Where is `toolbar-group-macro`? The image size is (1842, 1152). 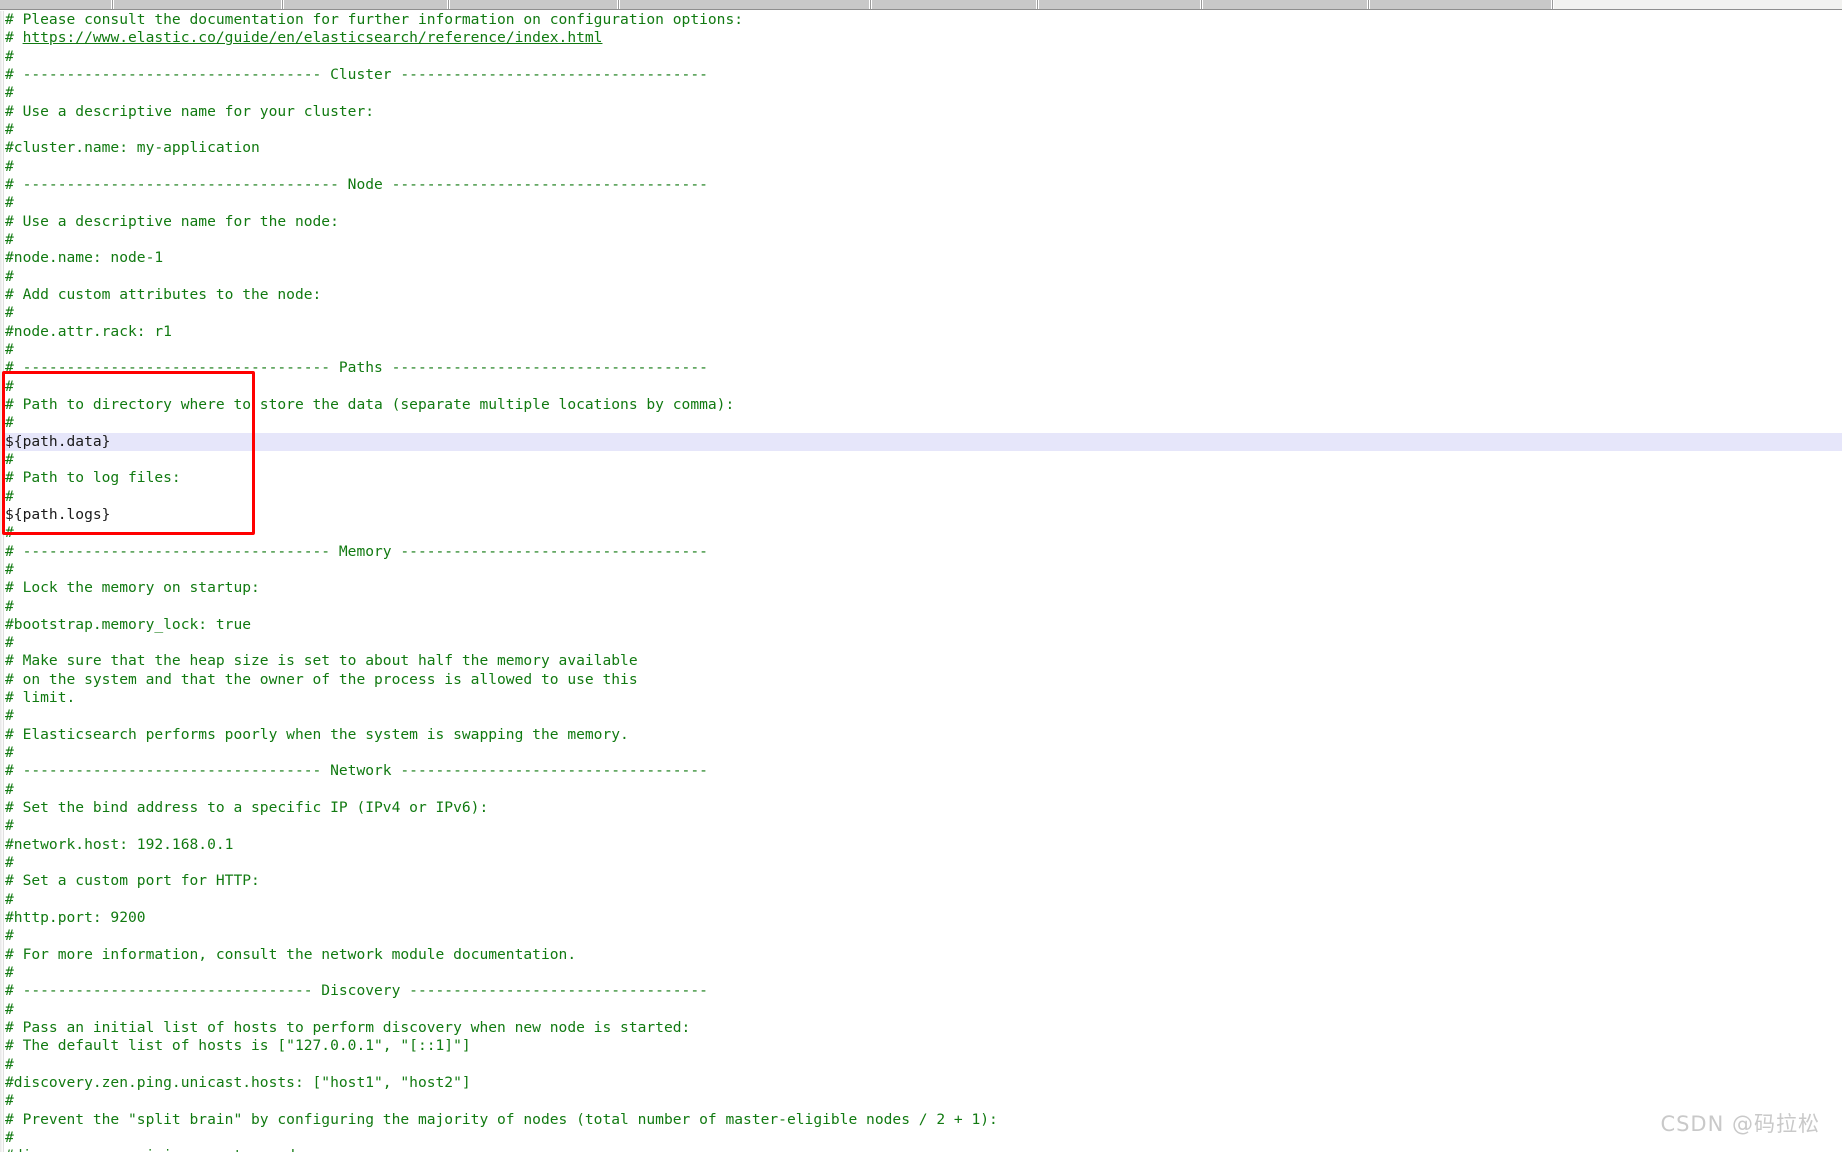
toolbar-group-macro is located at coordinates (954, 4).